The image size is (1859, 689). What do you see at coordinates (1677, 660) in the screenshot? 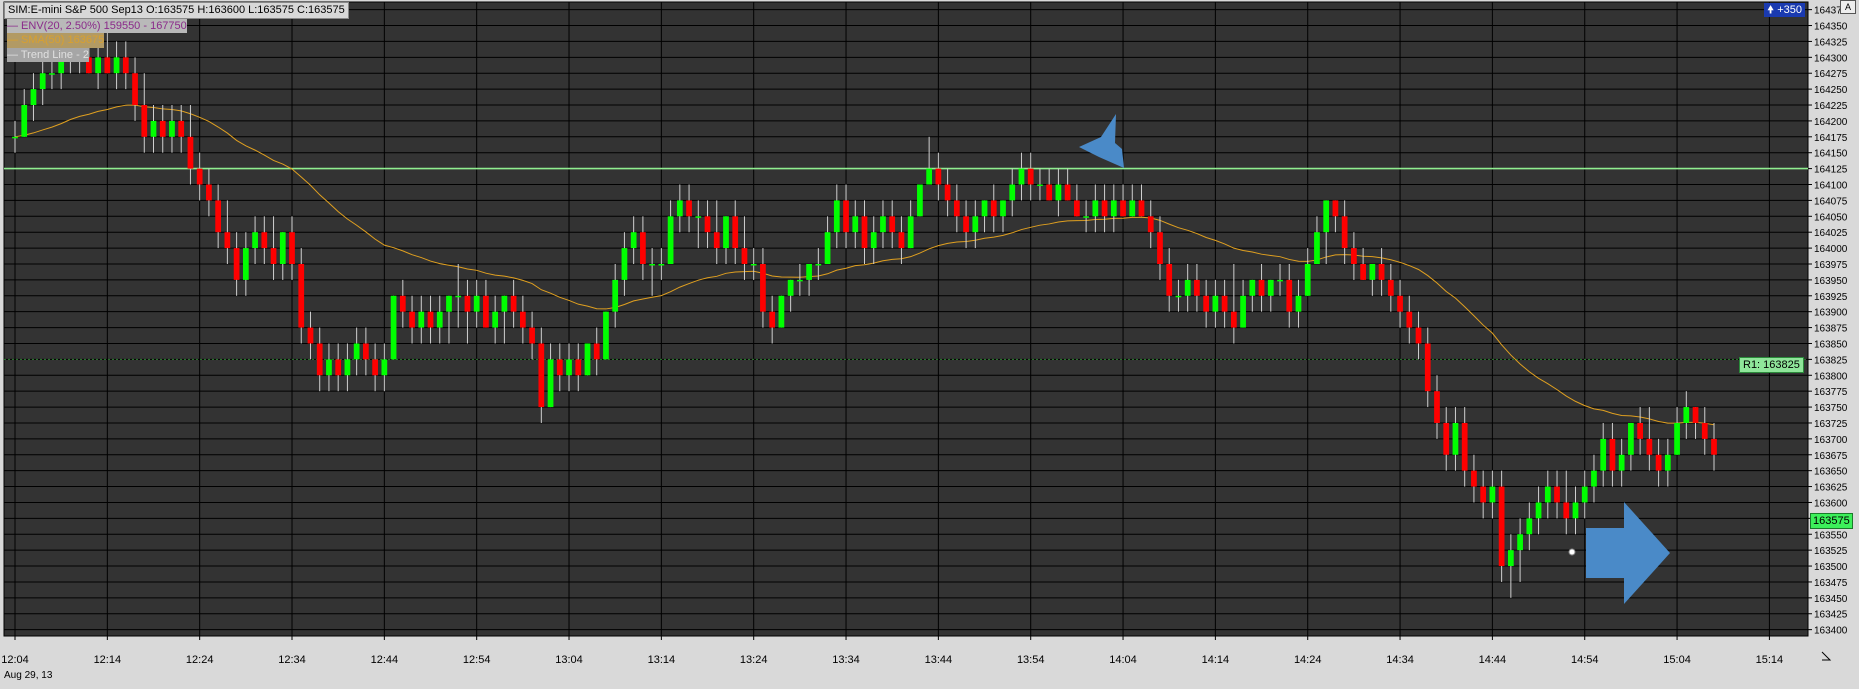
I see `x-tick-label: 15:04` at bounding box center [1677, 660].